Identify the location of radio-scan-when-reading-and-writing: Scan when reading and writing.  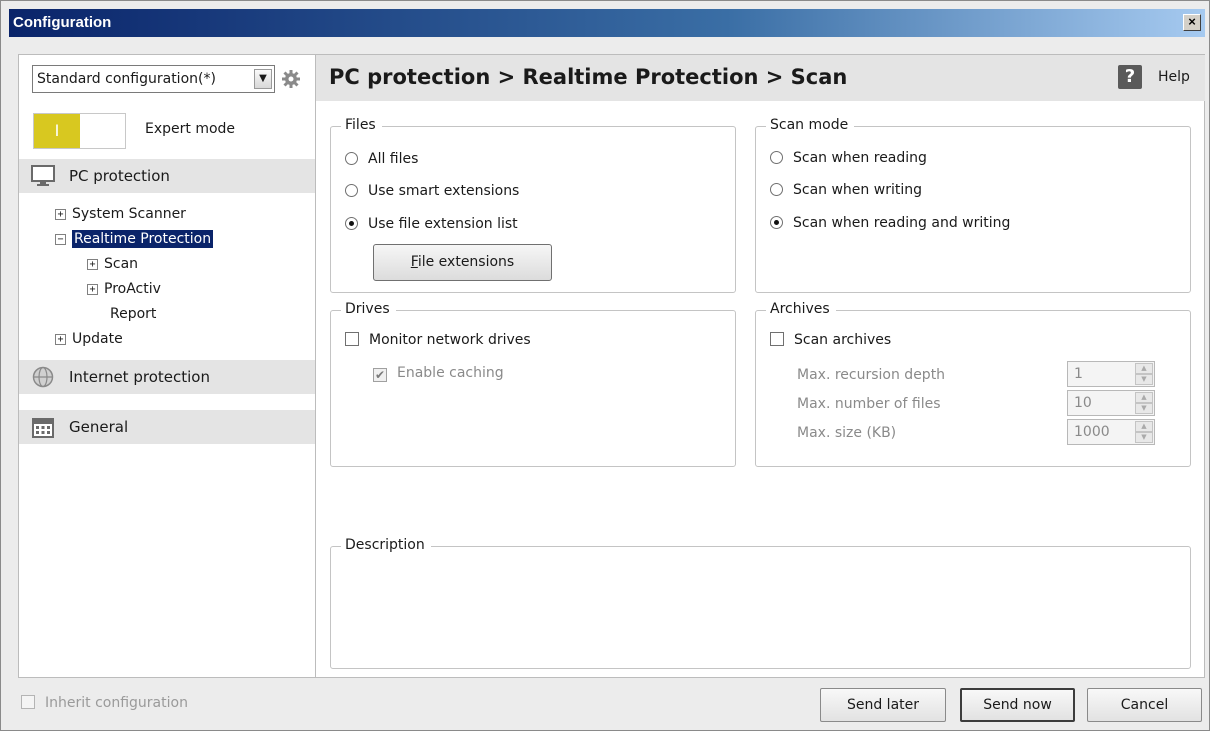
(890, 223).